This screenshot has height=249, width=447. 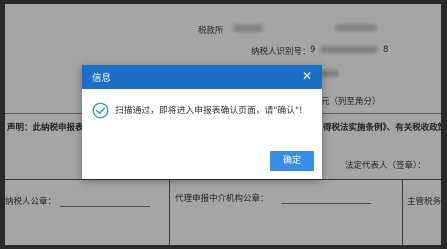 I want to click on confirm-button: 确定, so click(x=292, y=161).